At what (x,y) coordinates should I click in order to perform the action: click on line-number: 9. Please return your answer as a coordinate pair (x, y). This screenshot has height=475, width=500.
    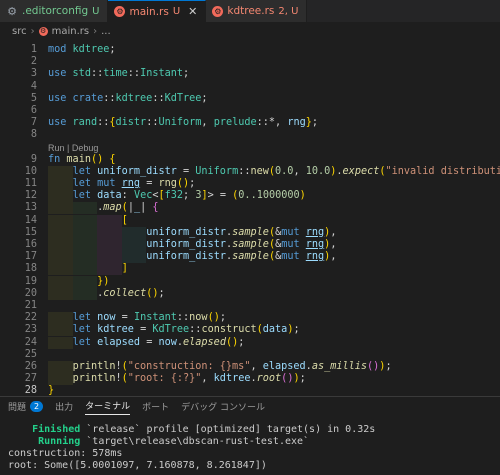
    Looking at the image, I should click on (33, 159).